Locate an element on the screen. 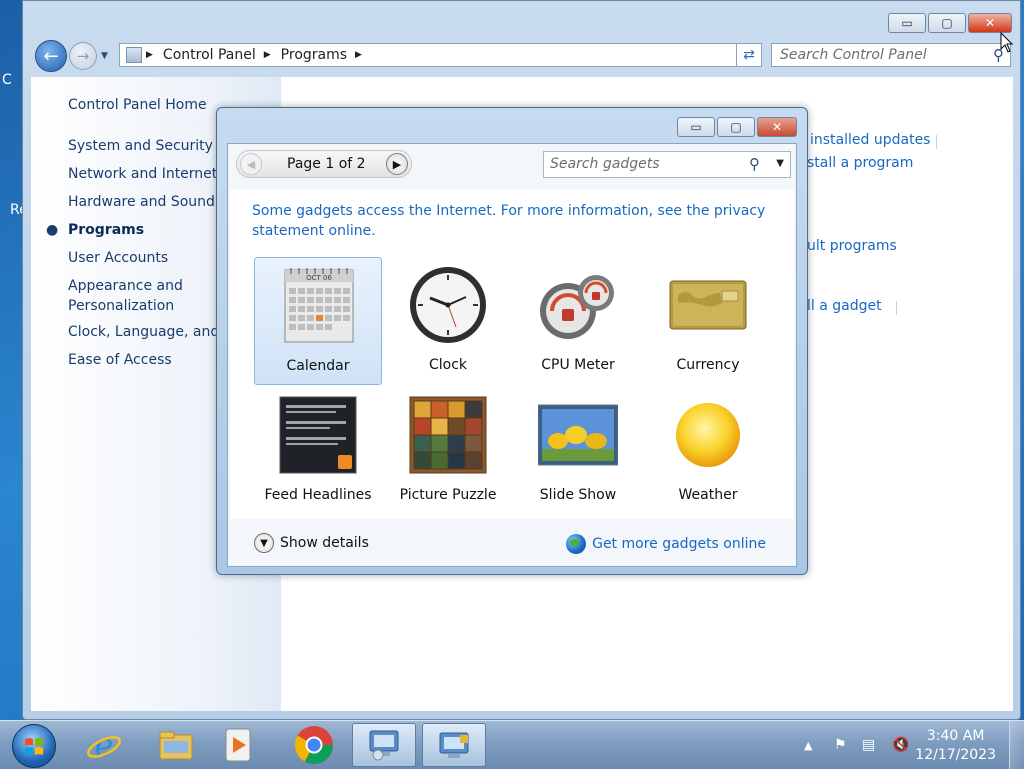 The height and width of the screenshot is (769, 1024). refresh-button: ⇄ is located at coordinates (749, 55).